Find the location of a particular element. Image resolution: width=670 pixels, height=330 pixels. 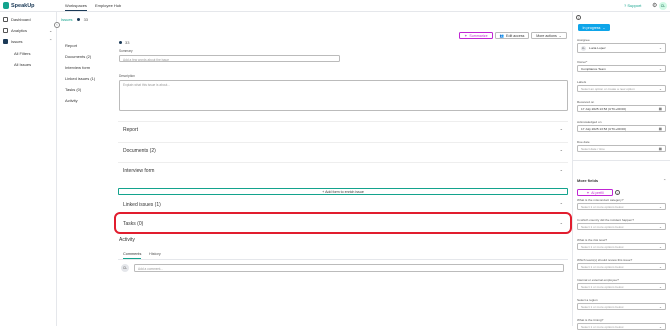

breadcrumb-id: 33 is located at coordinates (86, 19).